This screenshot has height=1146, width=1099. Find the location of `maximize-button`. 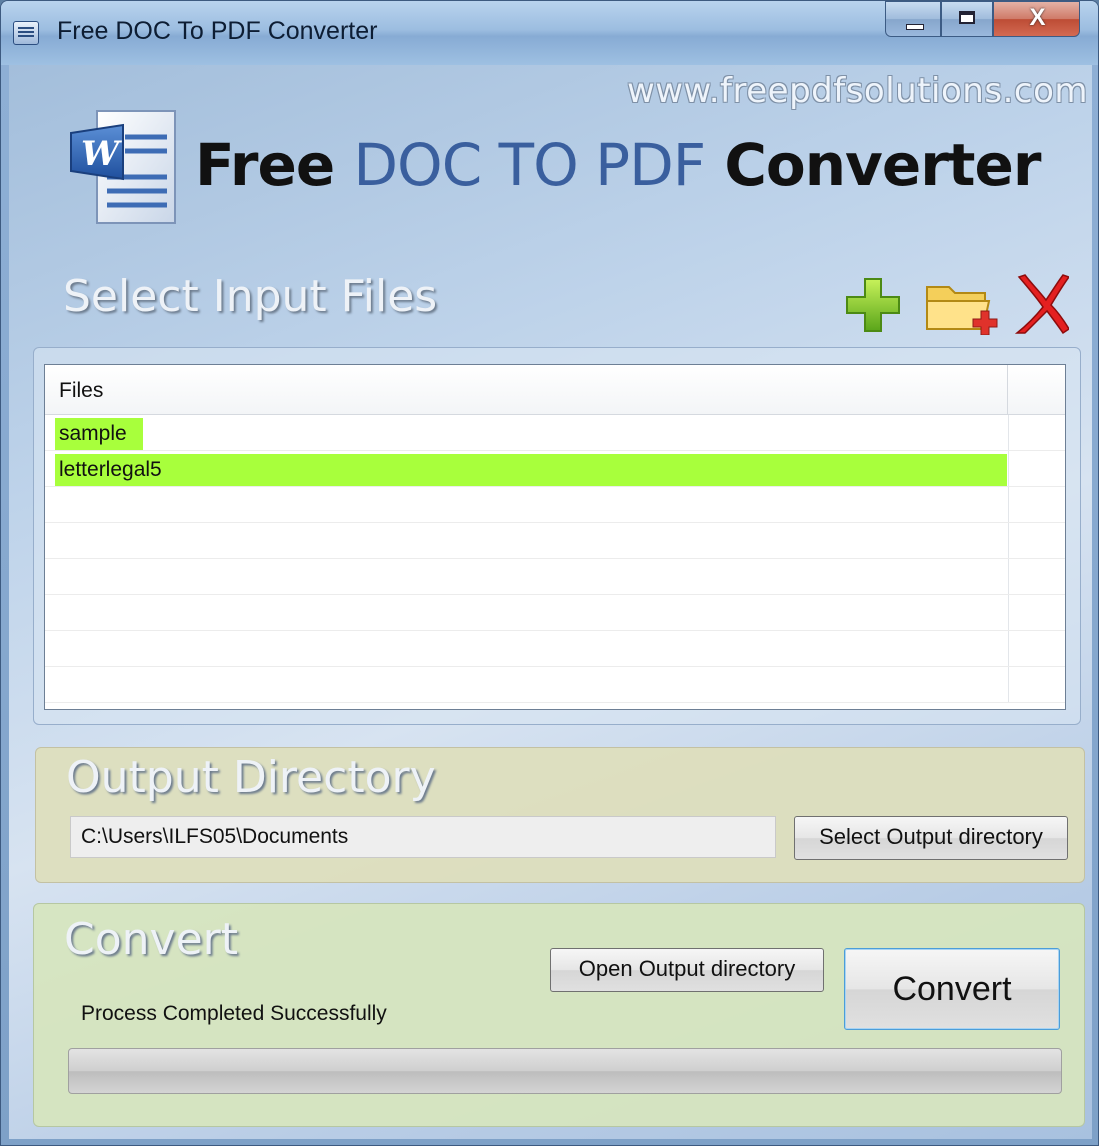

maximize-button is located at coordinates (967, 19).